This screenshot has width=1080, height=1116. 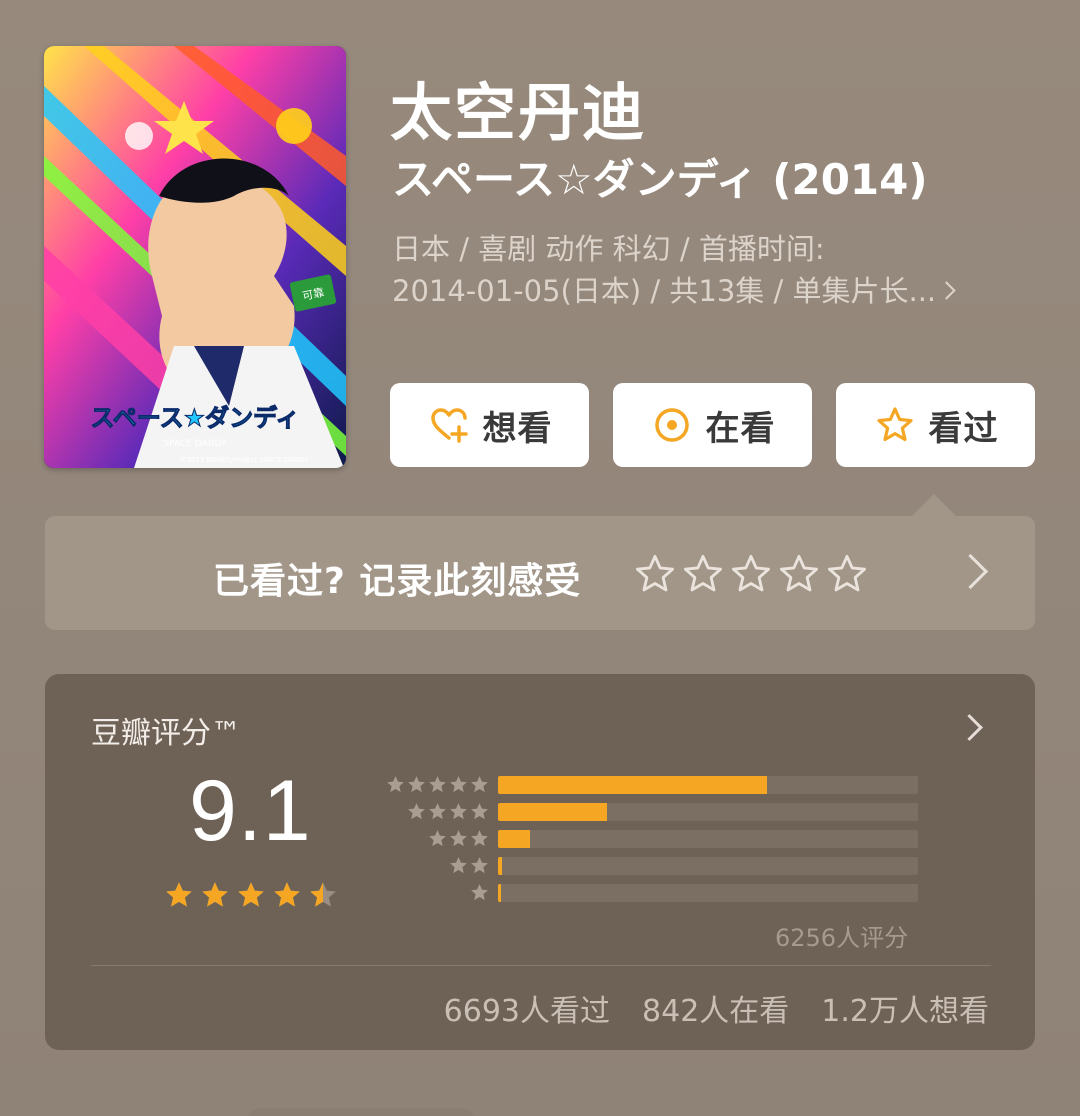 I want to click on rating-score: 9.1, so click(x=250, y=811).